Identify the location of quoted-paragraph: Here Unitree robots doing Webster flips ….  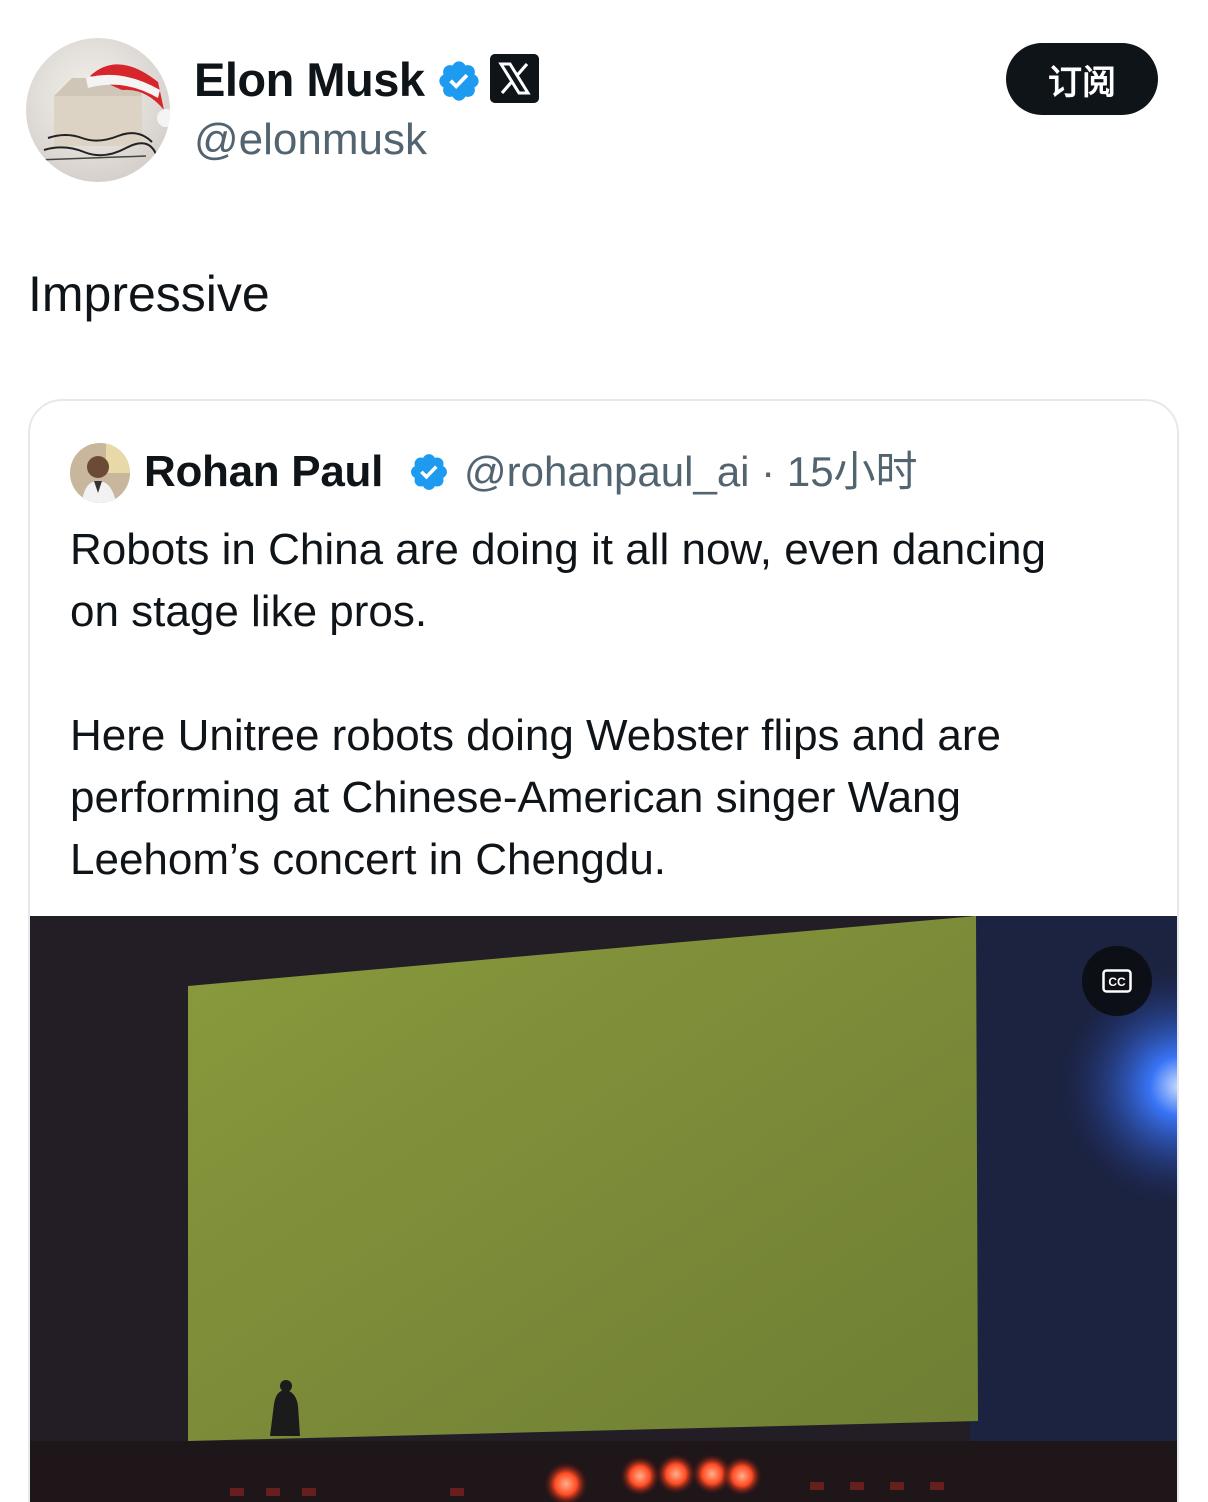
(536, 797).